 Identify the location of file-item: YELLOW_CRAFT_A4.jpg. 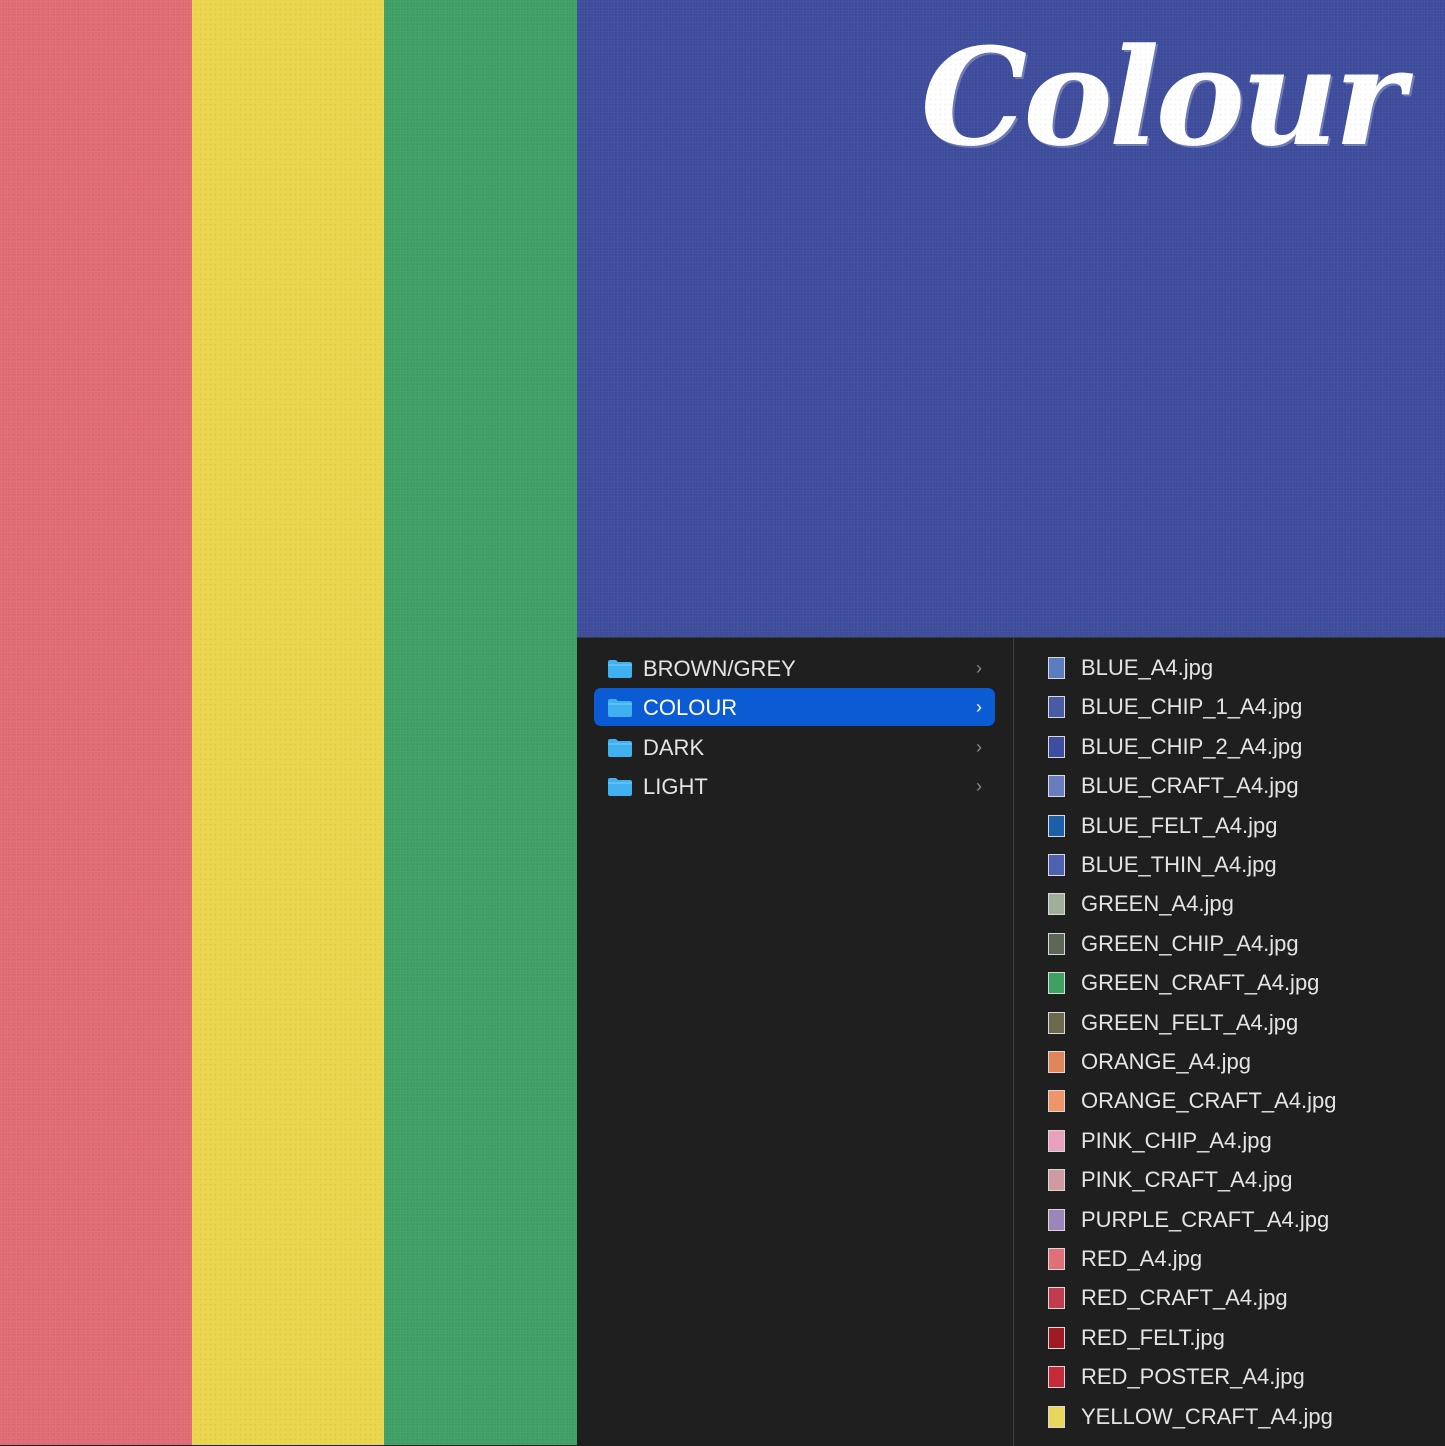
(1230, 1416).